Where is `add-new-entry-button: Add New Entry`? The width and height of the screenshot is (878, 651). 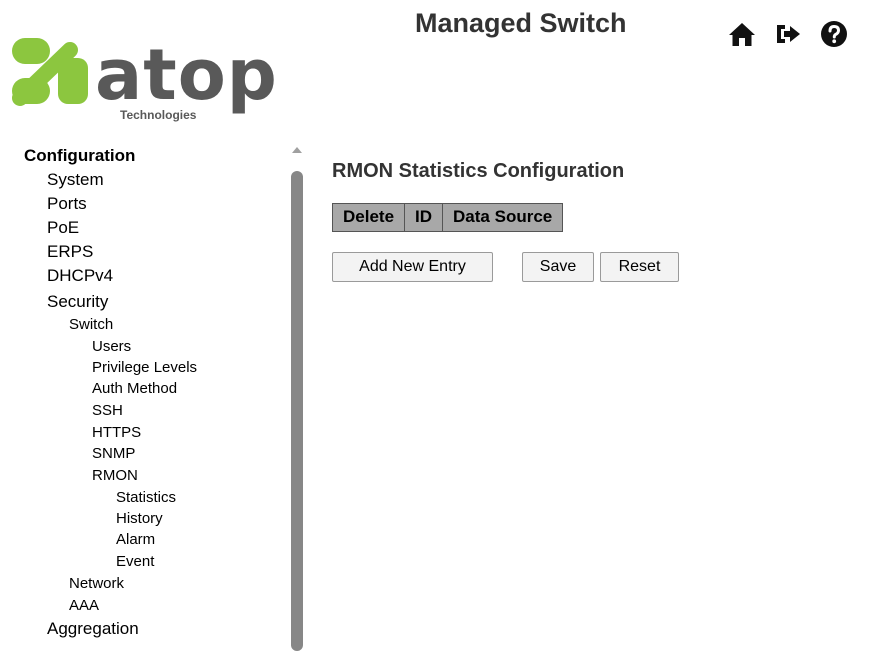
add-new-entry-button: Add New Entry is located at coordinates (412, 267).